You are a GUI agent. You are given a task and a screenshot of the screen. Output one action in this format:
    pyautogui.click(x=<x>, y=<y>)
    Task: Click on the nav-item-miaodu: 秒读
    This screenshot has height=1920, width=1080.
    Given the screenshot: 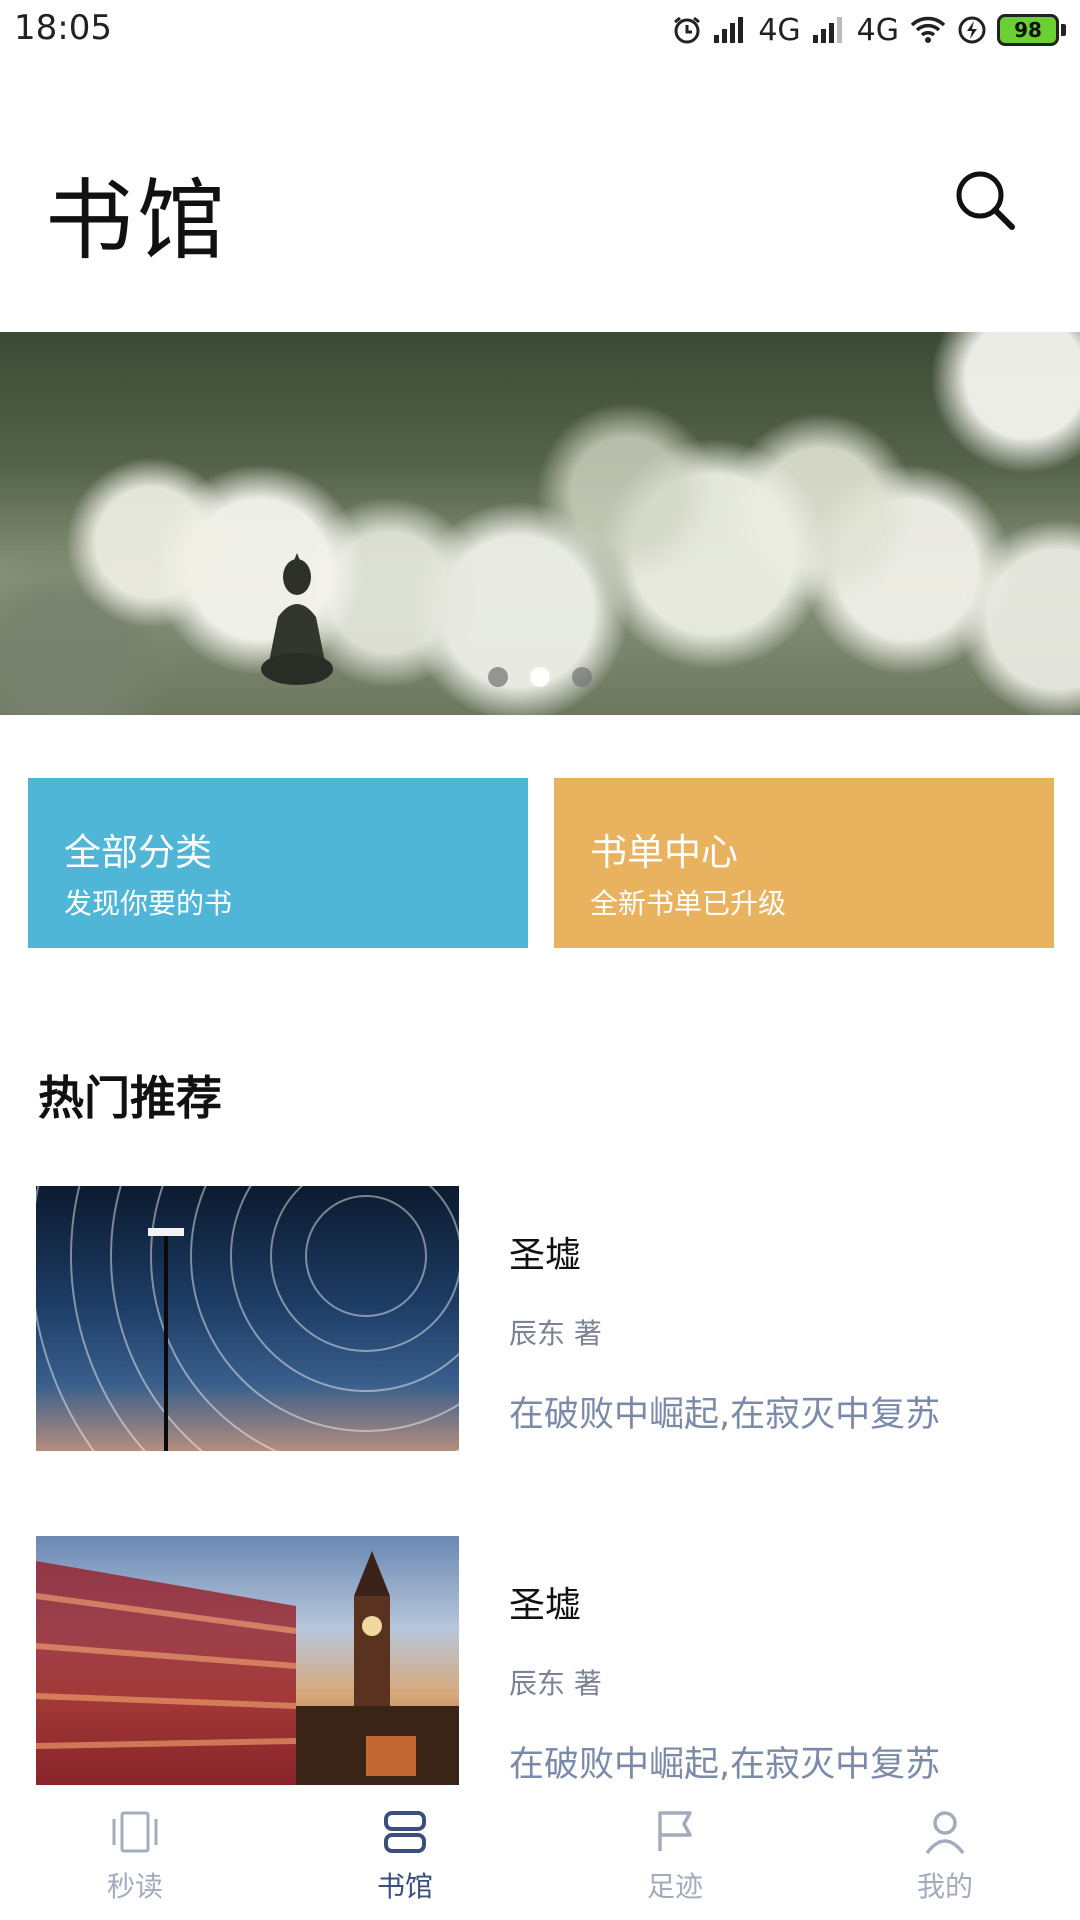 What is the action you would take?
    pyautogui.click(x=135, y=1852)
    